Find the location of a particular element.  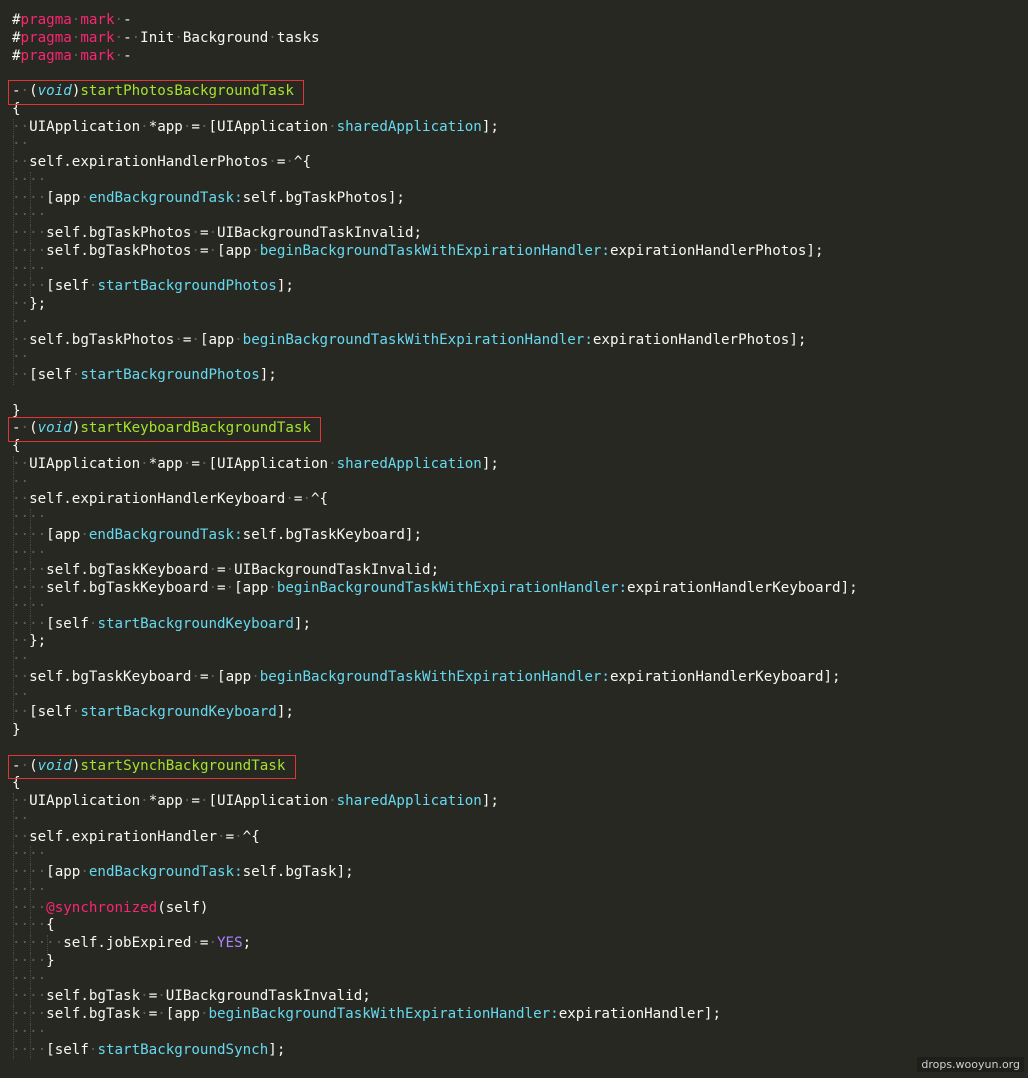

code-line: #pragma·mark·-·Init·Background·tasks is located at coordinates (520, 39).